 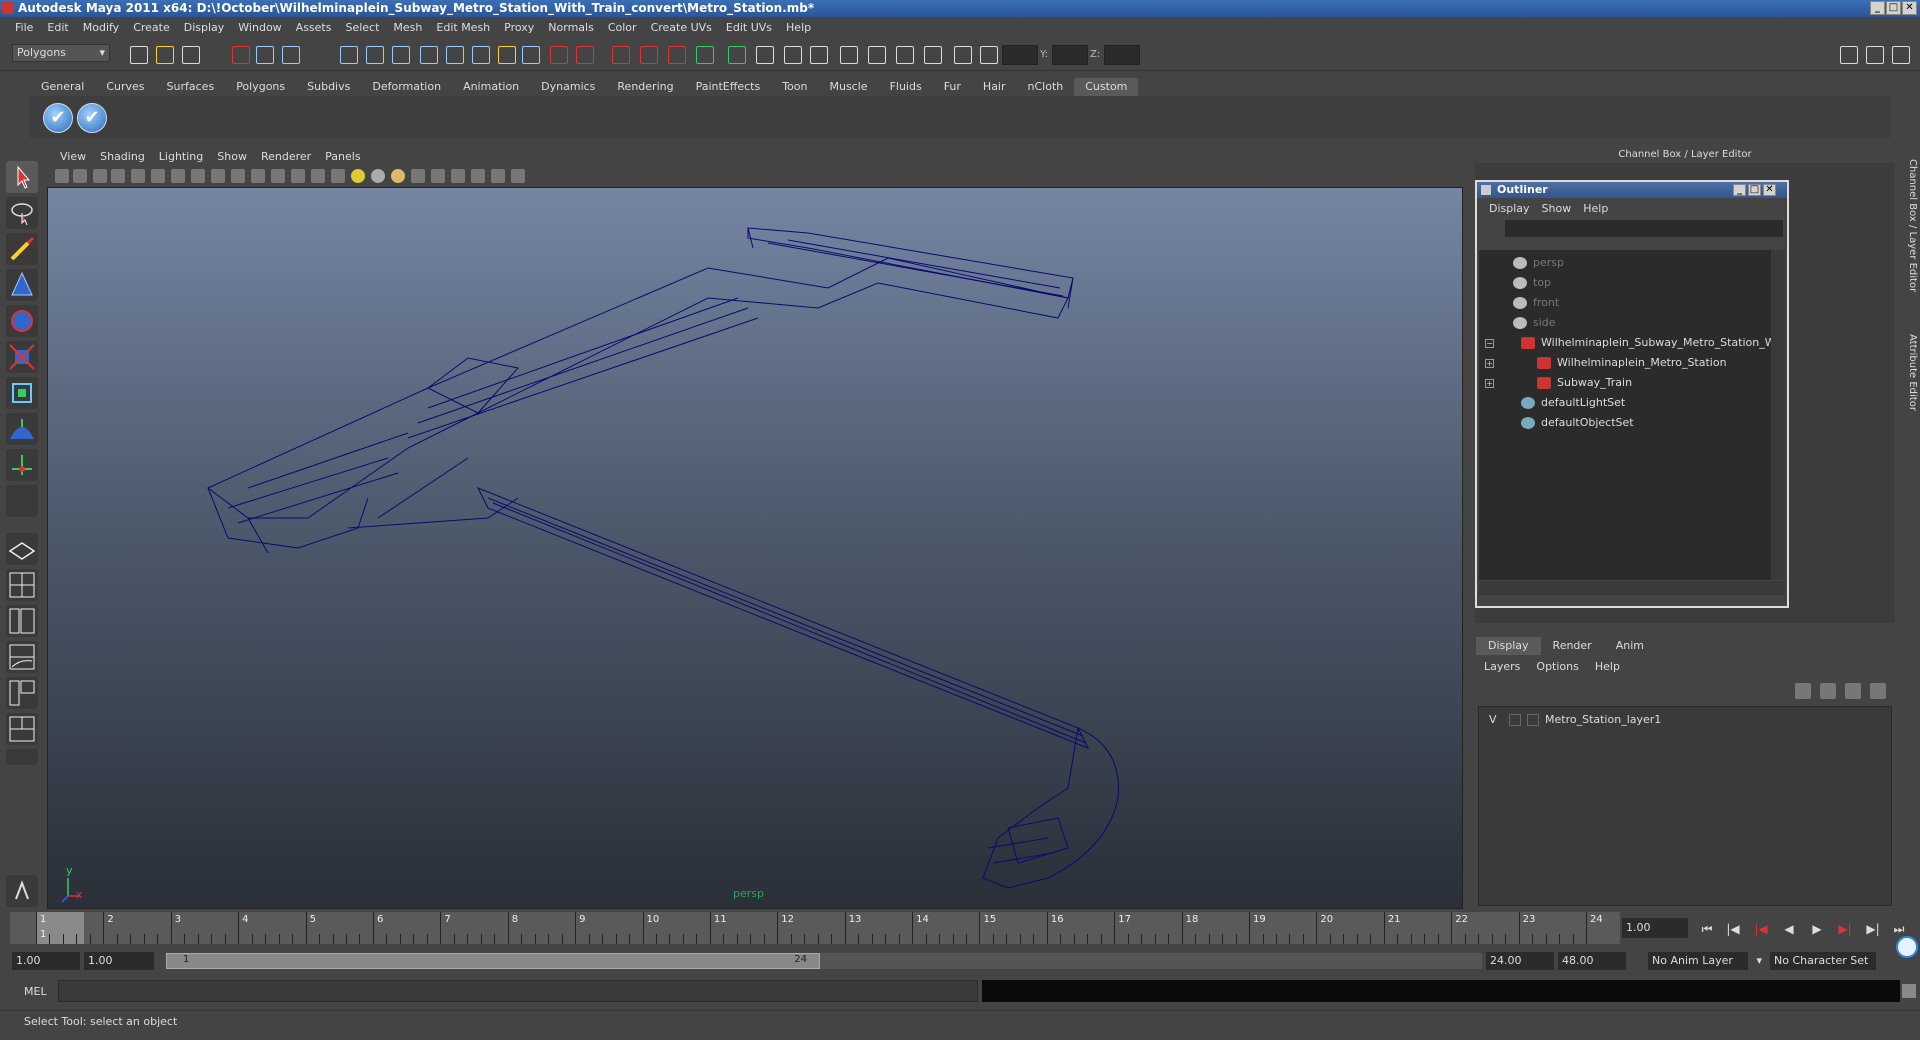 I want to click on outliner-item: side, so click(x=1625, y=323).